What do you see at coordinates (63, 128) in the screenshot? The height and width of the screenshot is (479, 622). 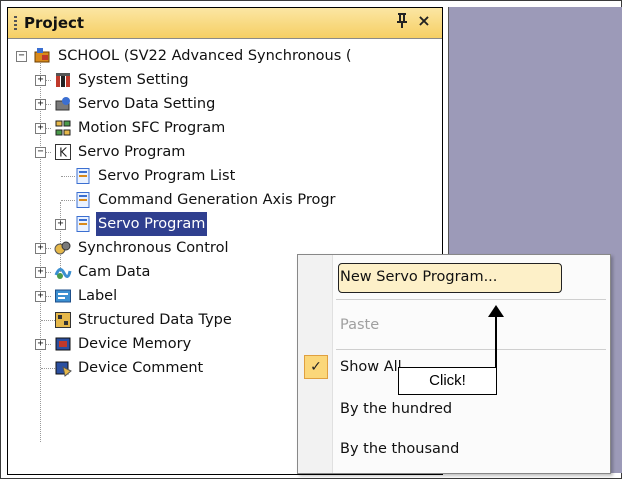 I see `sfc-program-icon` at bounding box center [63, 128].